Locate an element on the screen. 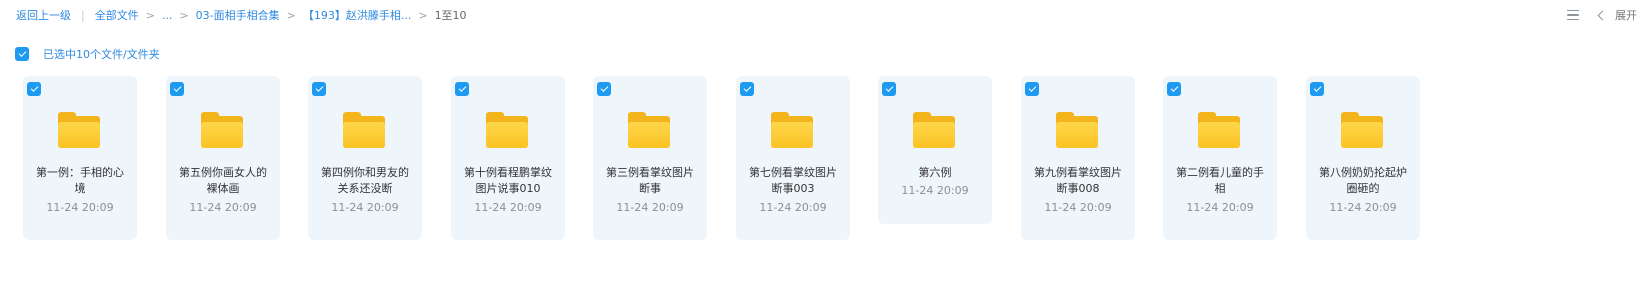  expand-button: 展开 is located at coordinates (1617, 15).